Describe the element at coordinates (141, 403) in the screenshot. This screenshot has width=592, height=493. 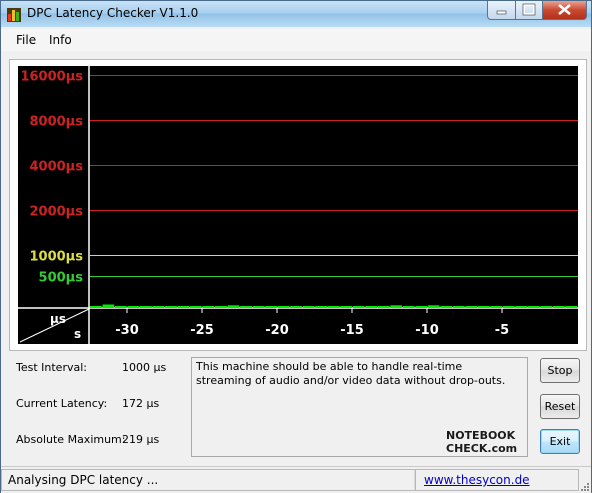
I see `current-latency-value: 172 µs` at that location.